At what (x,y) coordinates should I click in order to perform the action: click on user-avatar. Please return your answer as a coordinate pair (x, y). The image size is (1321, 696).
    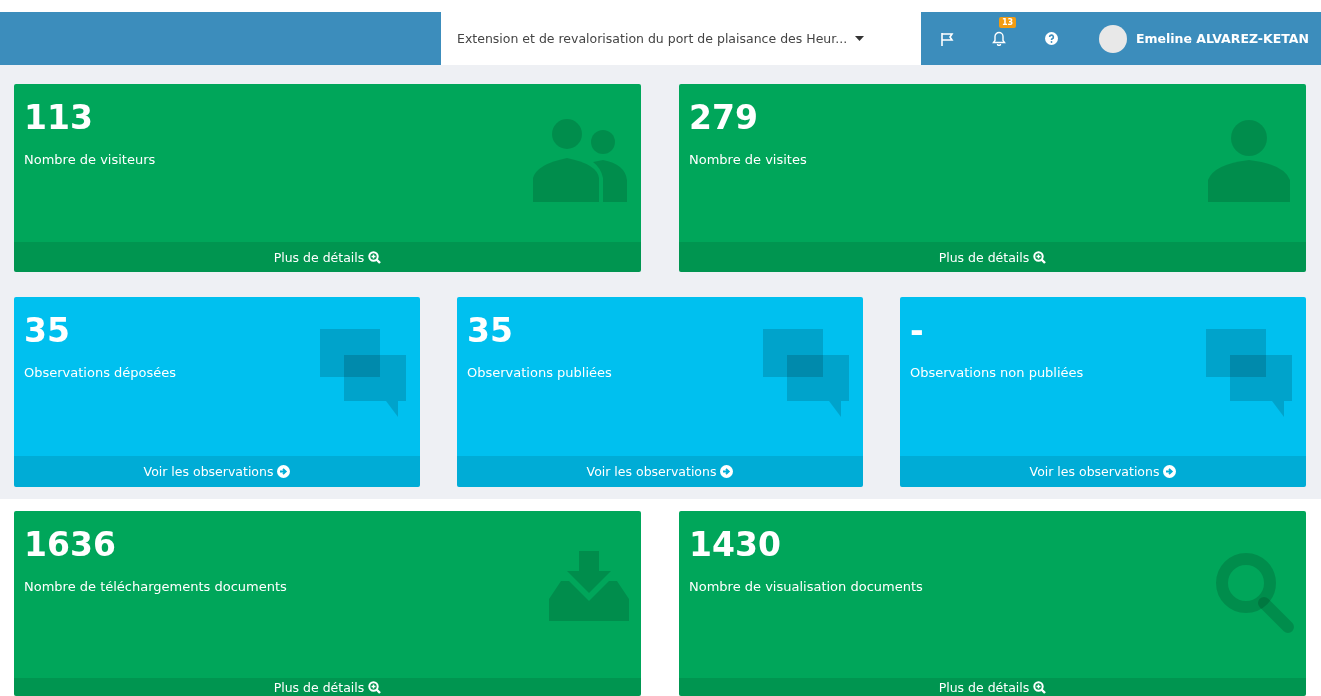
    Looking at the image, I should click on (1113, 38).